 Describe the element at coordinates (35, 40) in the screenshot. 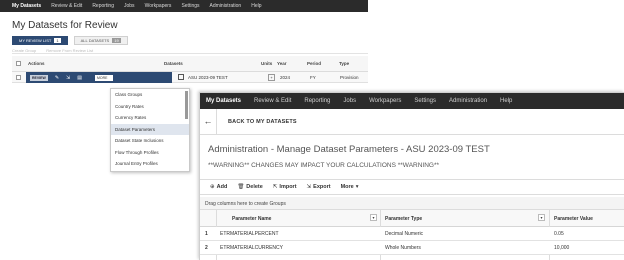

I see `tab-label: MY REVIEW LIST` at that location.